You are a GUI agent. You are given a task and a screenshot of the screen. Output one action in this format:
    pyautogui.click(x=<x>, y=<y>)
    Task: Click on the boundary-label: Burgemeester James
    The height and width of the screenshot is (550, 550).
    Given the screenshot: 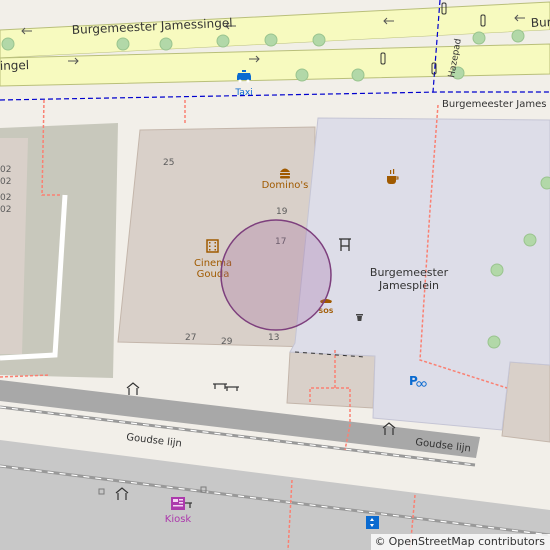 What is the action you would take?
    pyautogui.click(x=494, y=104)
    